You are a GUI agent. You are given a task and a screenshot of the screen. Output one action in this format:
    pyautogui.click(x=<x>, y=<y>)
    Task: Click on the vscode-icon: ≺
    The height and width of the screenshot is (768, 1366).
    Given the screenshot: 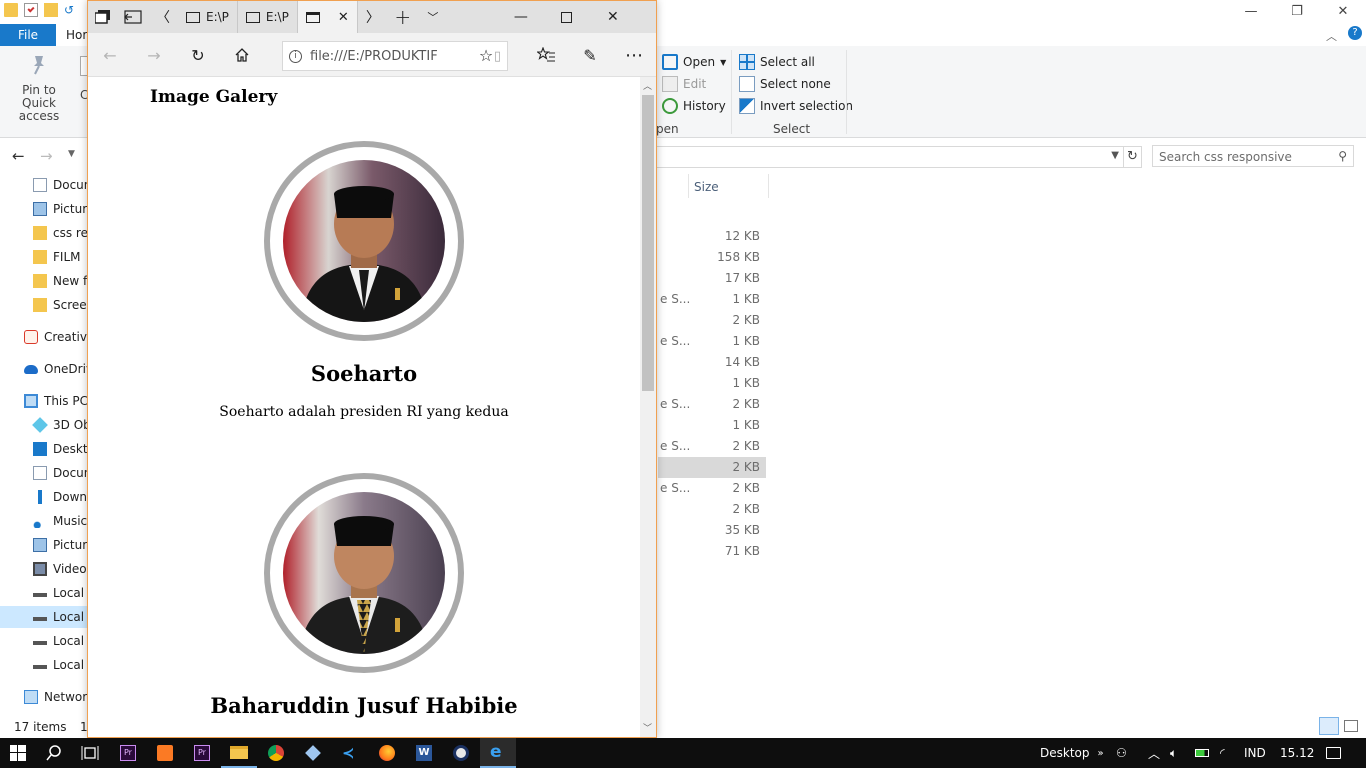 What is the action you would take?
    pyautogui.click(x=350, y=753)
    